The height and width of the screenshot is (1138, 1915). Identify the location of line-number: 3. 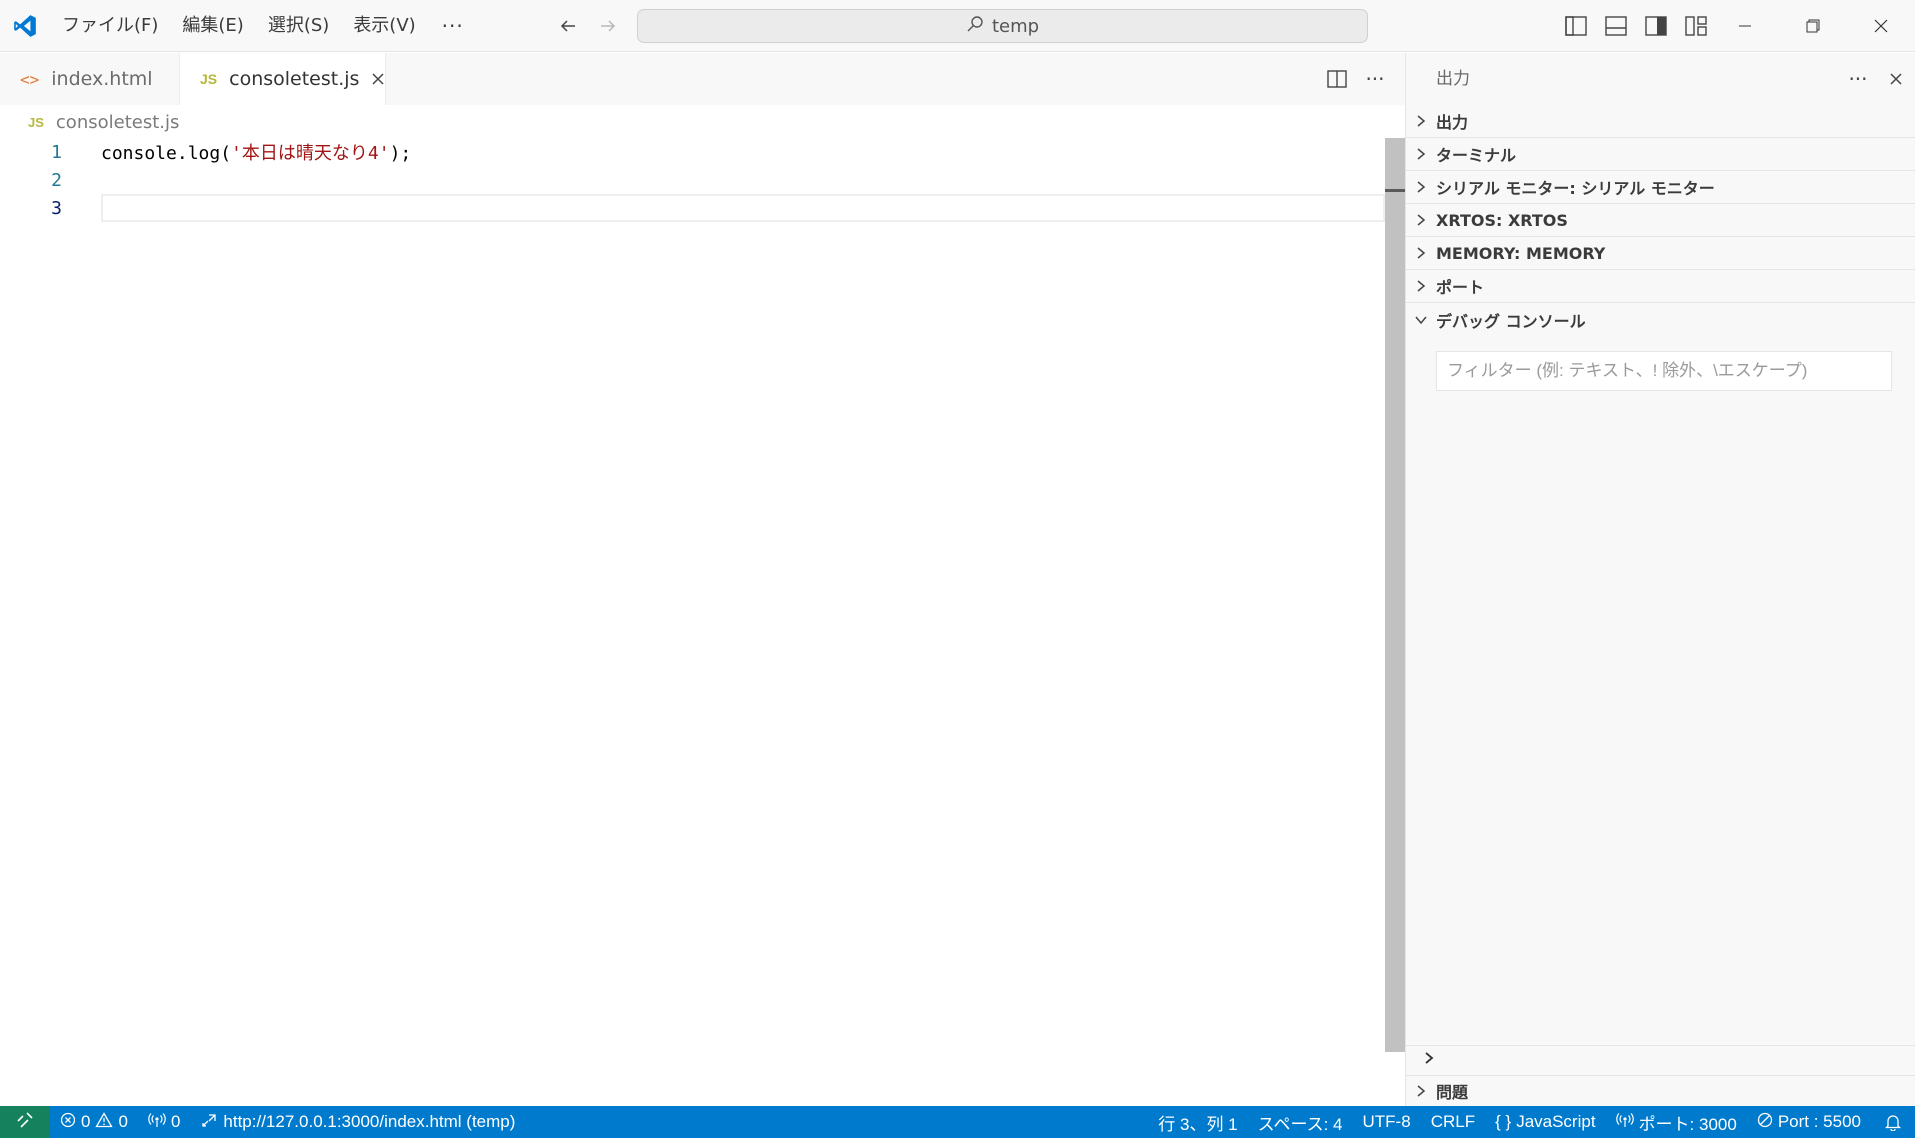
(56, 208).